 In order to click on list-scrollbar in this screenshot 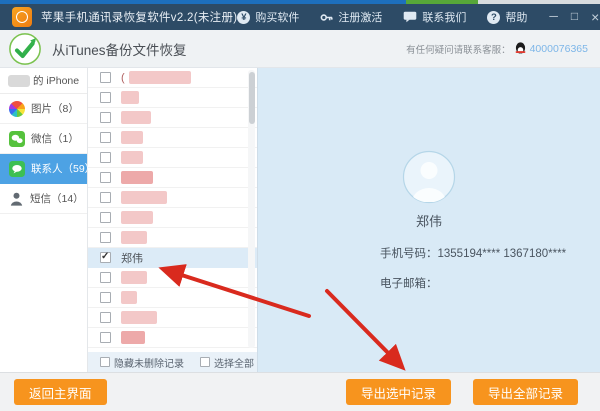, I will do `click(251, 209)`.